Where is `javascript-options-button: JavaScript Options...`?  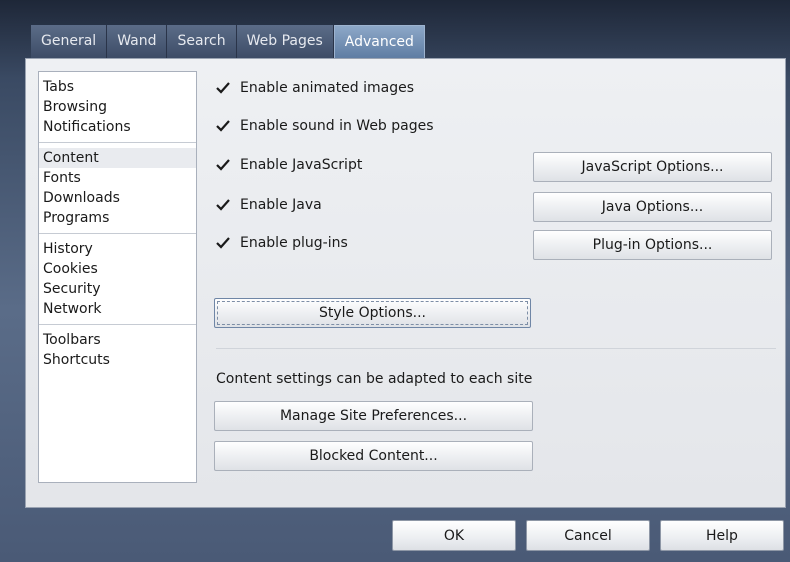 javascript-options-button: JavaScript Options... is located at coordinates (652, 167).